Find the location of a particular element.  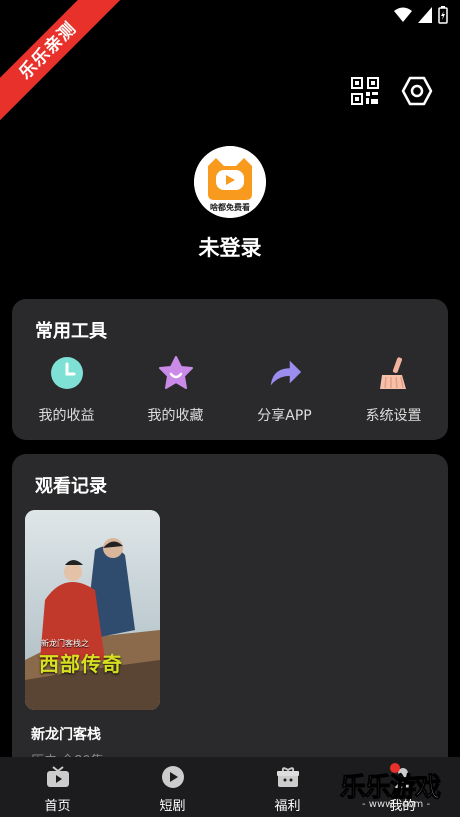

gift-icon is located at coordinates (288, 777).